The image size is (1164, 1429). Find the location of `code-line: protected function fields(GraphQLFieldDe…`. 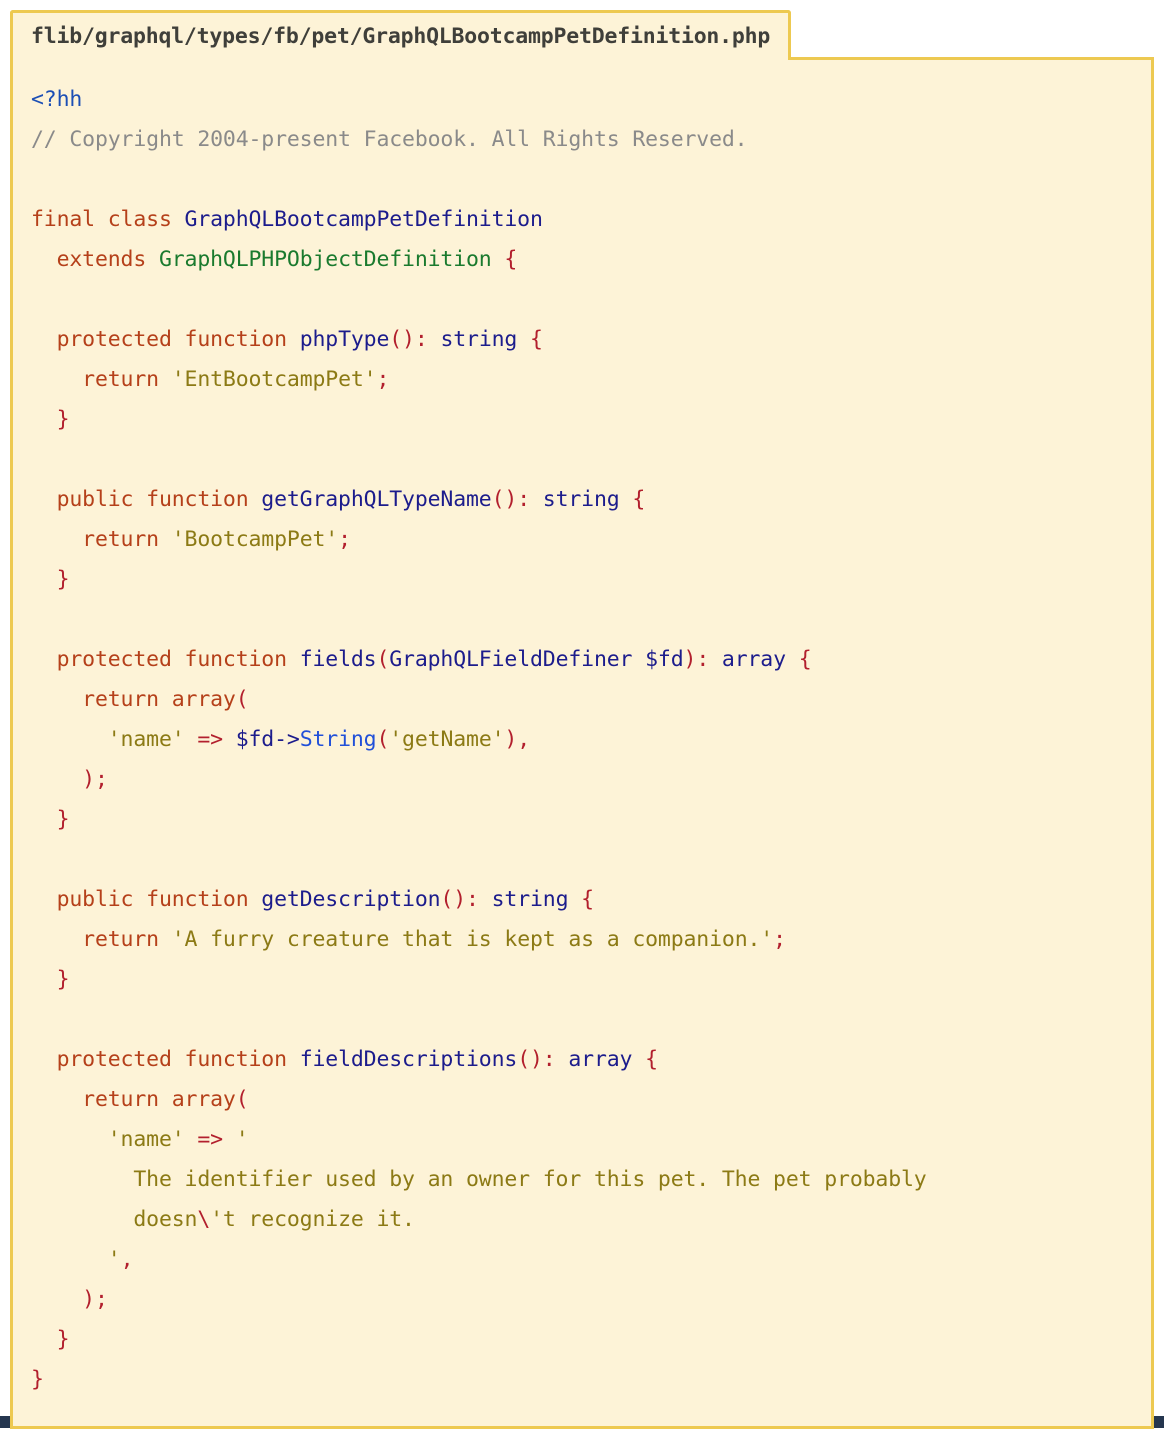

code-line: protected function fields(GraphQLFieldDe… is located at coordinates (421, 659).